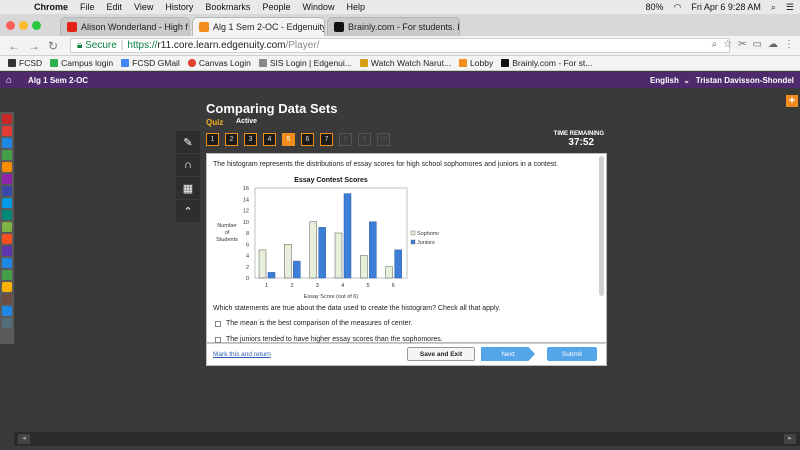 The width and height of the screenshot is (800, 450). Describe the element at coordinates (572, 354) in the screenshot. I see `submit-button: Submit` at that location.